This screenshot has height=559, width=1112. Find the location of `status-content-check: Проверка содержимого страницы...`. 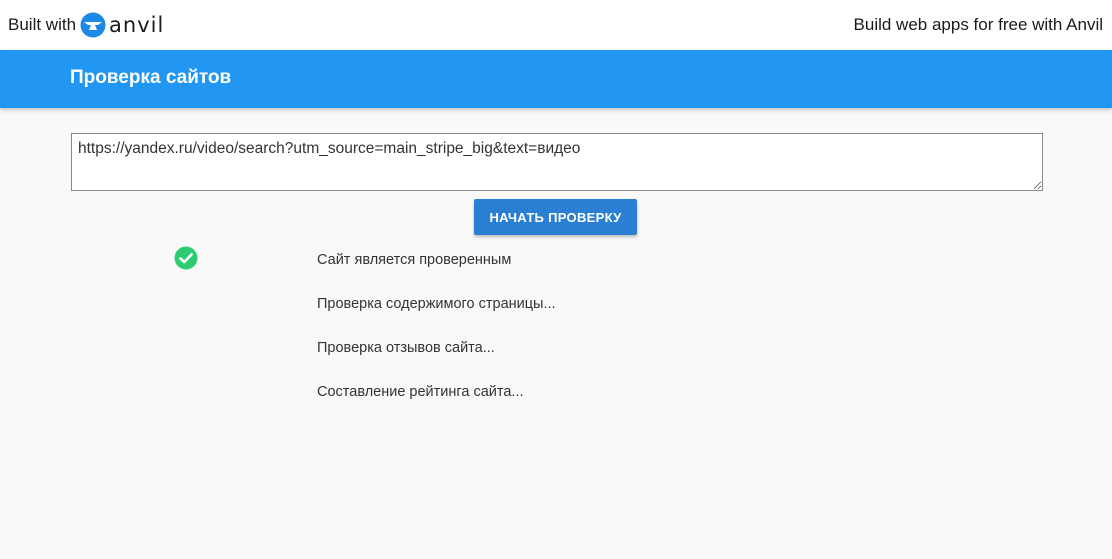

status-content-check: Проверка содержимого страницы... is located at coordinates (436, 304).